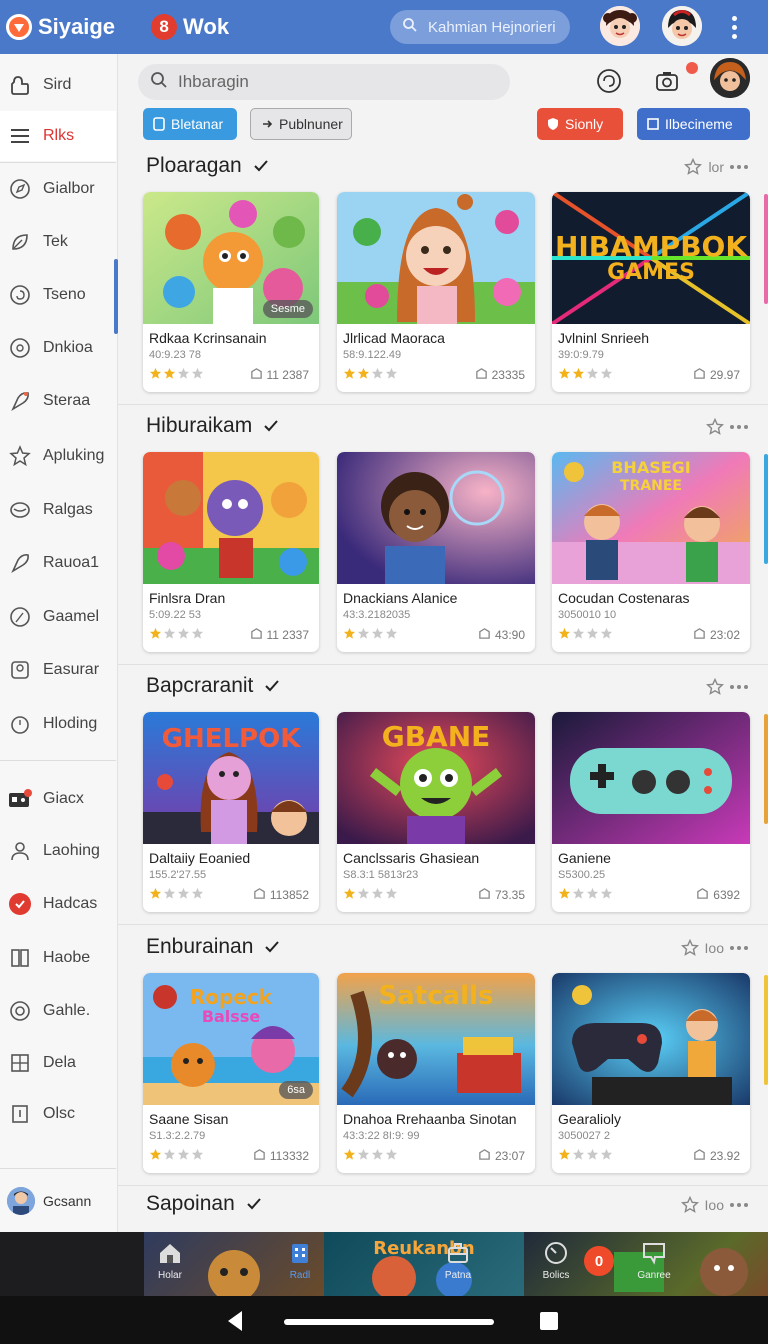 The height and width of the screenshot is (1344, 768). I want to click on game-thumbnail: GHELPOK, so click(231, 778).